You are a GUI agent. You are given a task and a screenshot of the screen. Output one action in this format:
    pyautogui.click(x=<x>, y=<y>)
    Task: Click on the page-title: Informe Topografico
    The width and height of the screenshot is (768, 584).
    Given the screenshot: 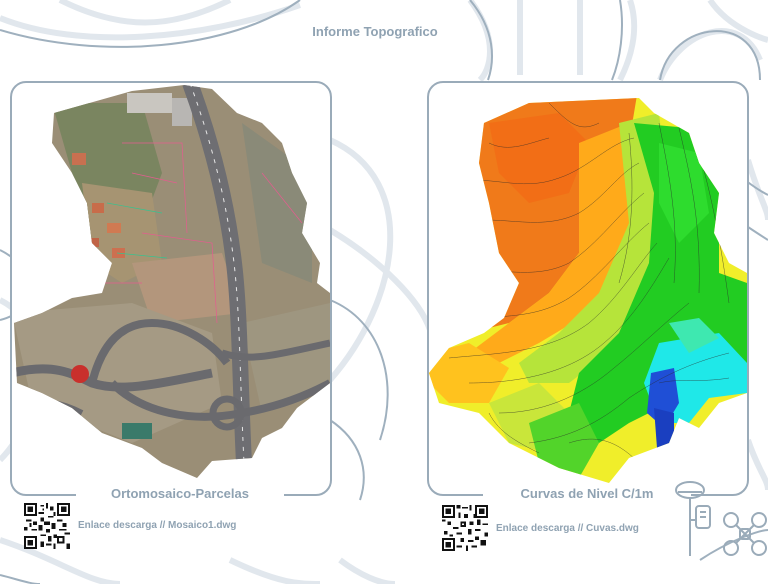 What is the action you would take?
    pyautogui.click(x=375, y=31)
    